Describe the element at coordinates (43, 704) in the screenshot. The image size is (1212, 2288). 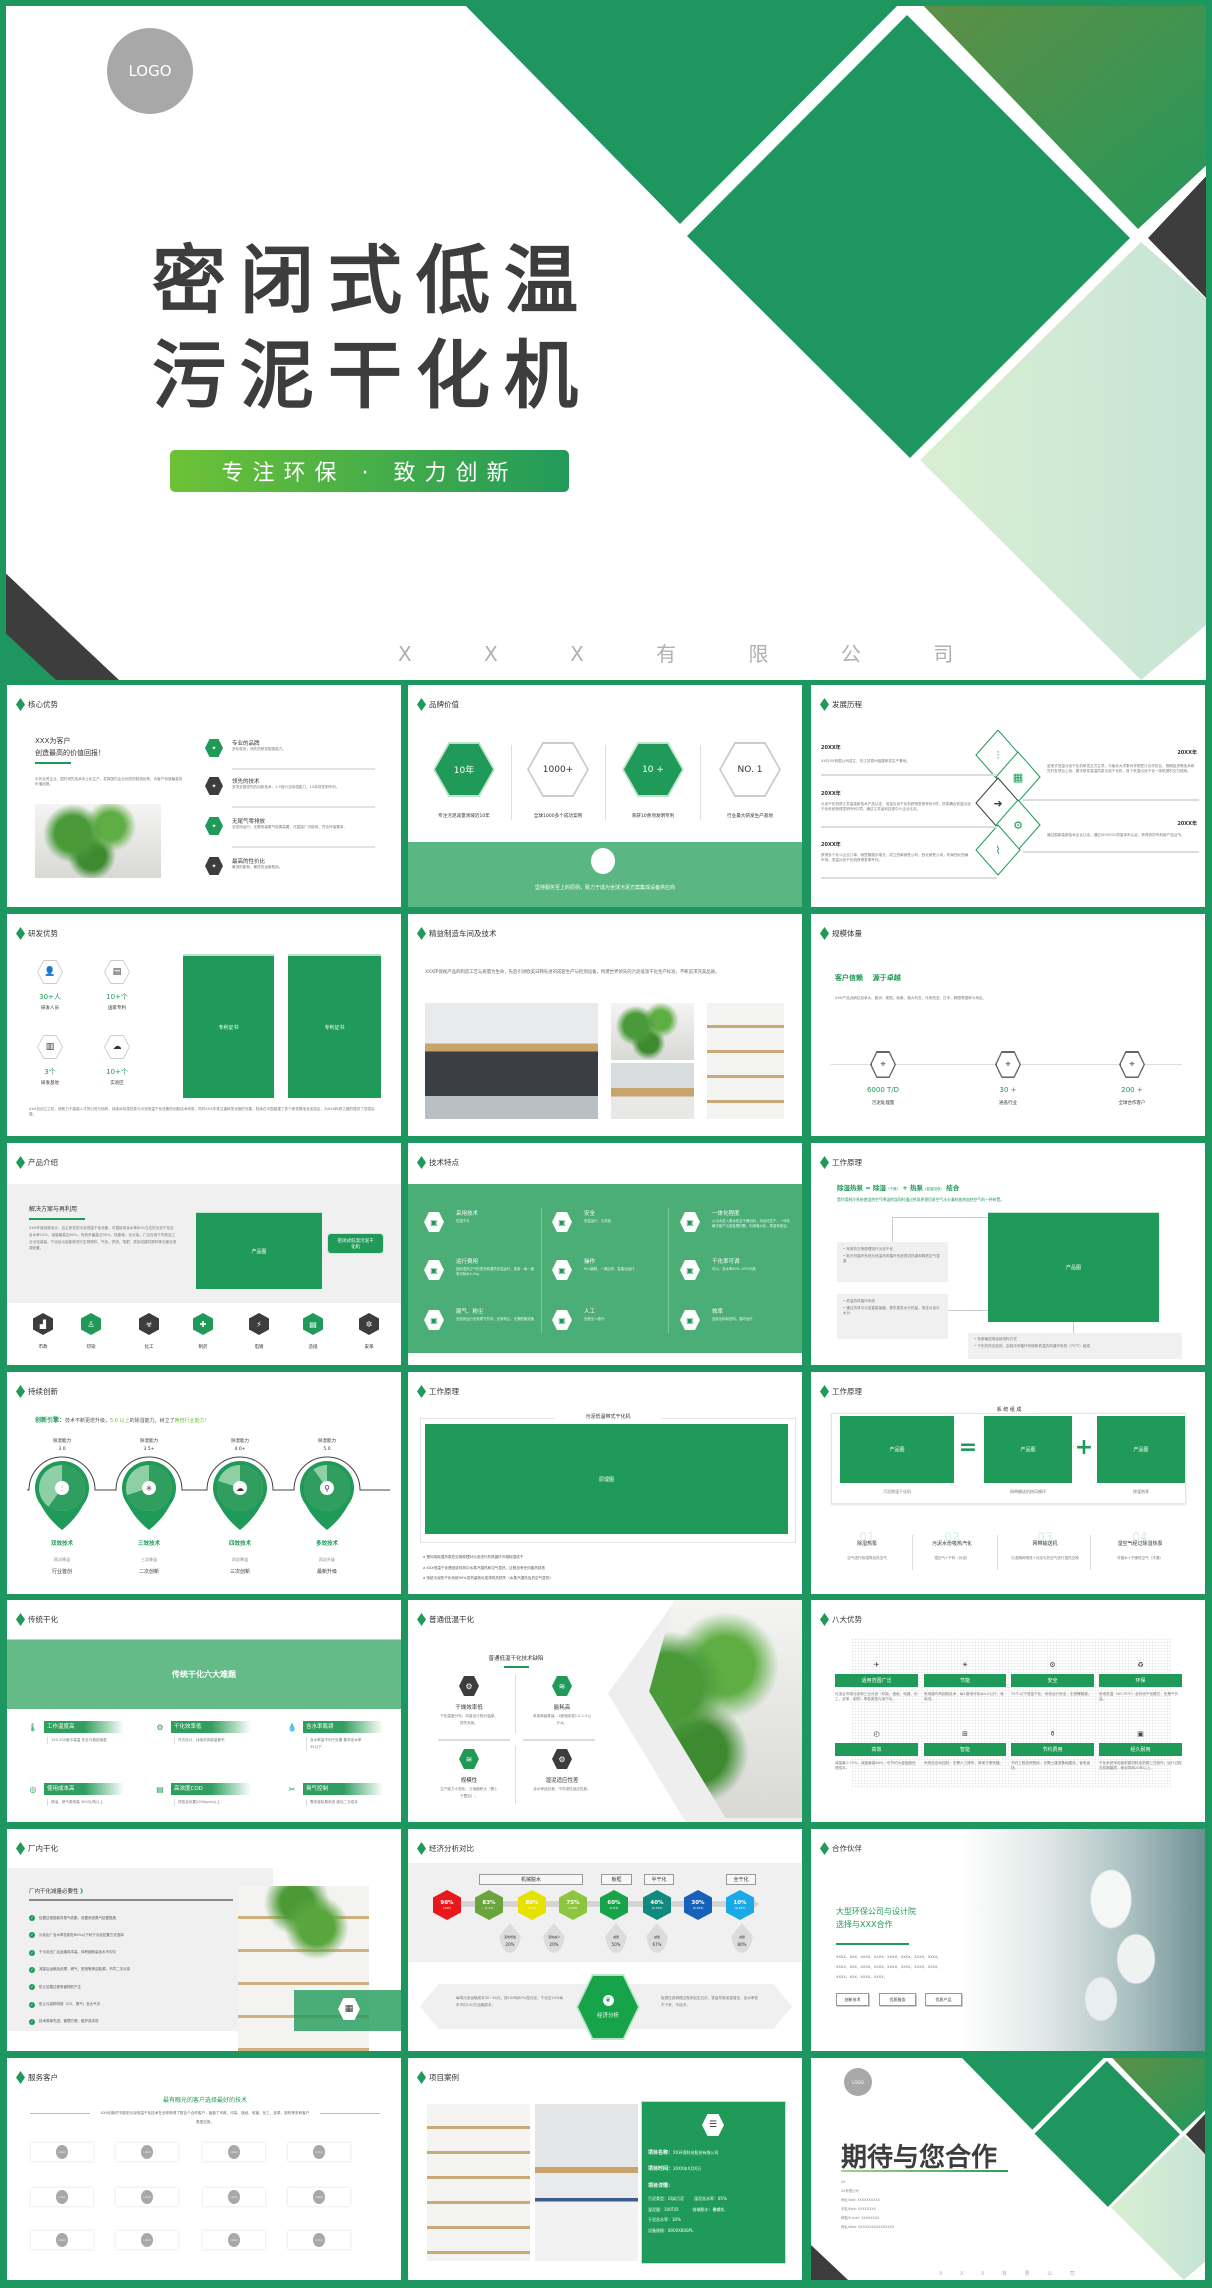
I see `slide-title: 核心优势` at that location.